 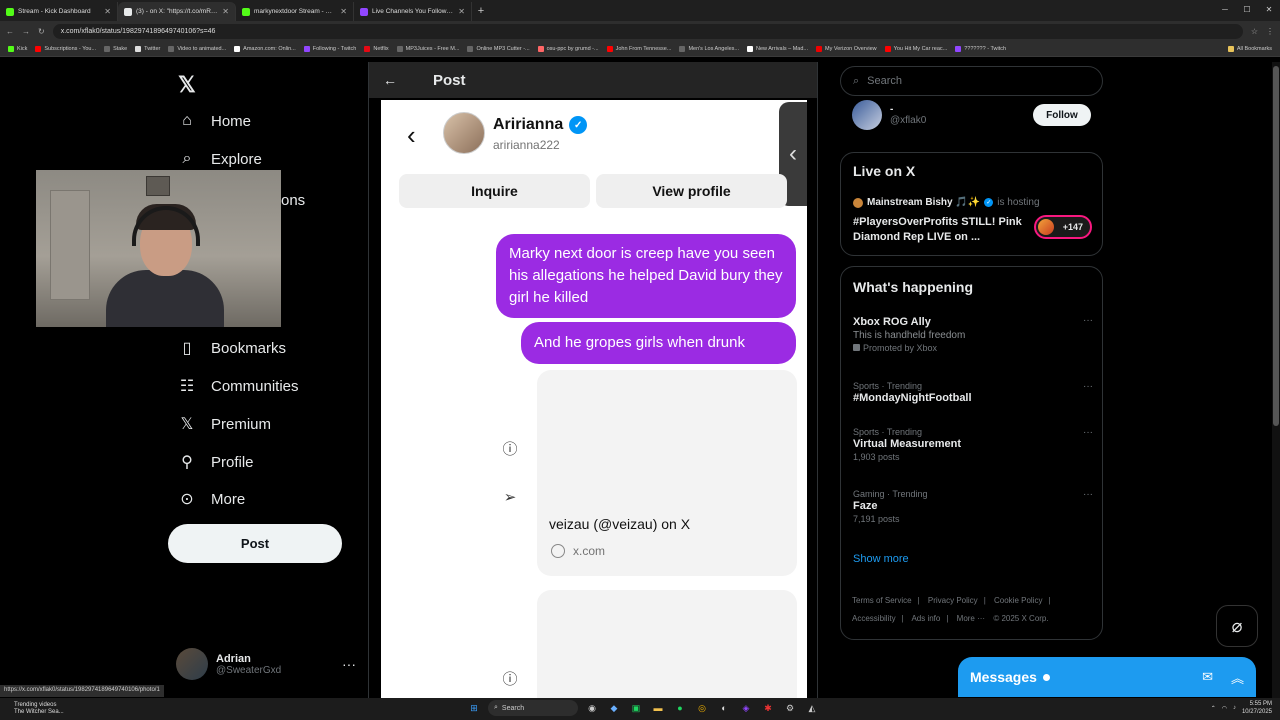 I want to click on app-icon: ◈, so click(x=746, y=708).